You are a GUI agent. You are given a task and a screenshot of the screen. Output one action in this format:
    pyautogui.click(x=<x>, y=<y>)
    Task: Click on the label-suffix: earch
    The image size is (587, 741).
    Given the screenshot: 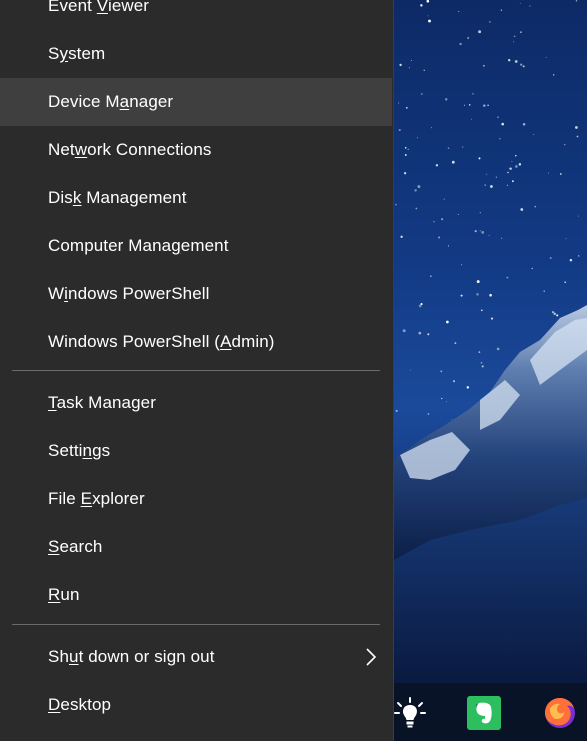 What is the action you would take?
    pyautogui.click(x=81, y=546)
    